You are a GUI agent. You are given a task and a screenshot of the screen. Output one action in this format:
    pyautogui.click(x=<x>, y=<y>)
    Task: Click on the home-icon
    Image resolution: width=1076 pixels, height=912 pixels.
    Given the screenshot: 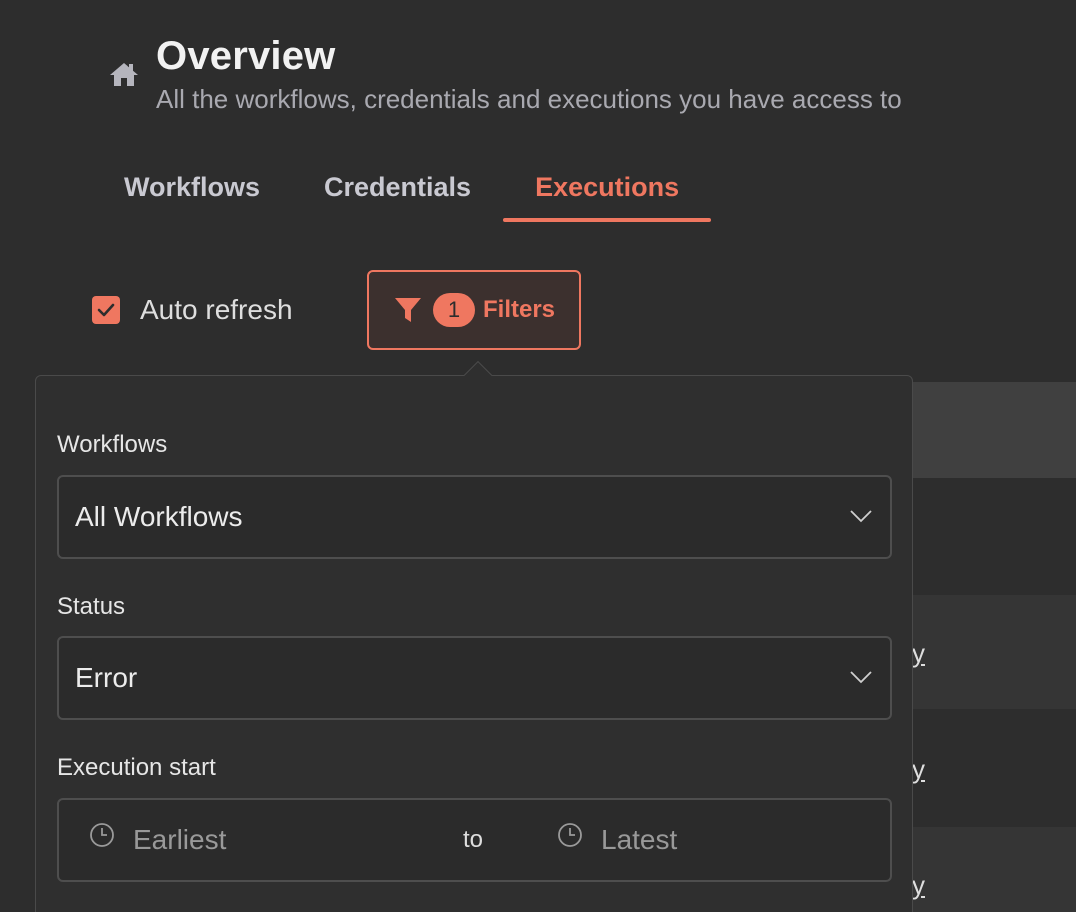 What is the action you would take?
    pyautogui.click(x=124, y=74)
    